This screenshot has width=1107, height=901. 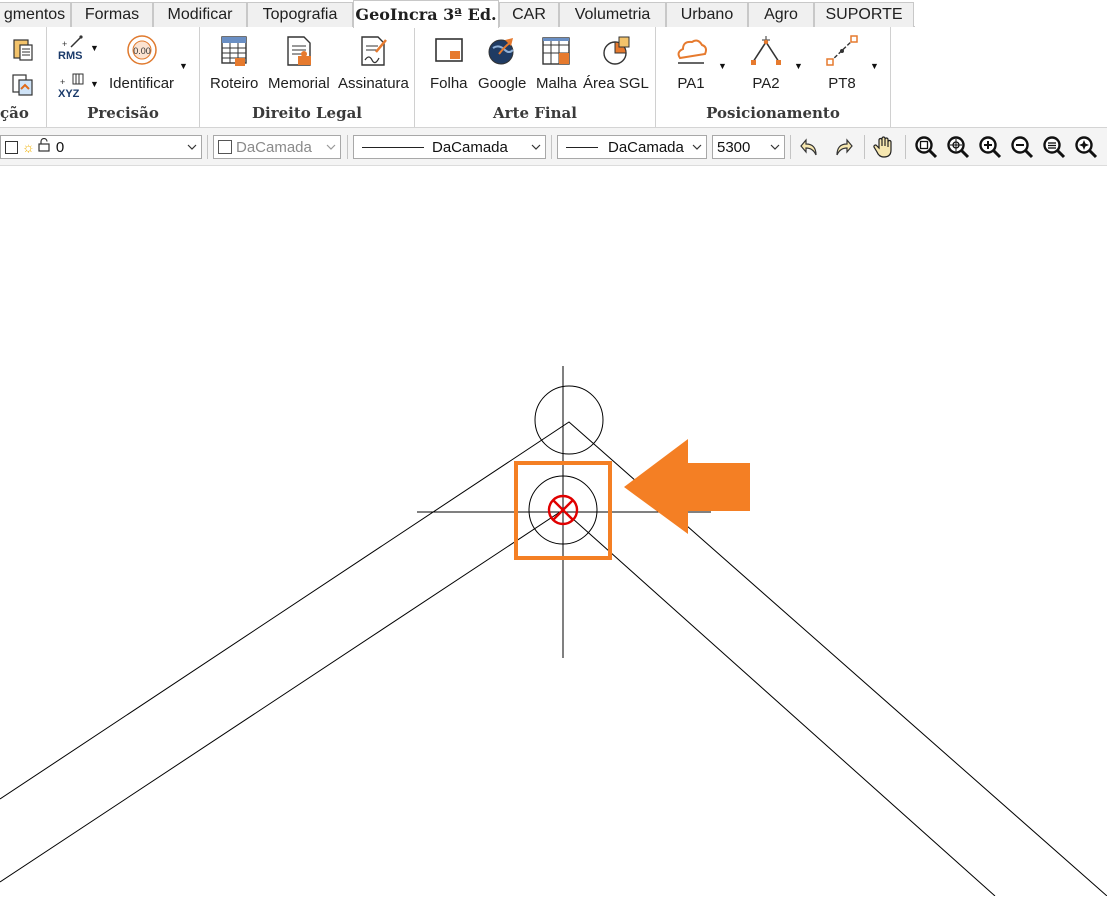 I want to click on malha-button: Malha, so click(x=556, y=62).